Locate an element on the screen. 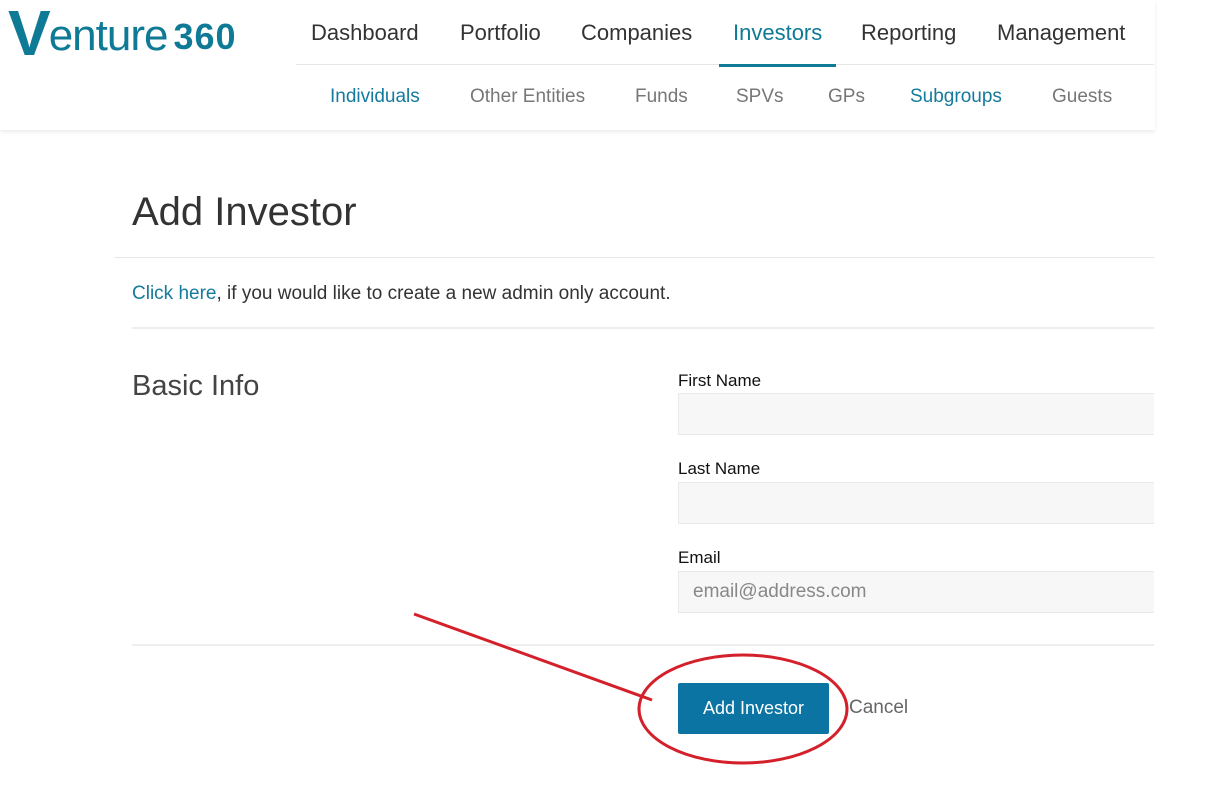 The height and width of the screenshot is (785, 1208). title-divider is located at coordinates (634, 257).